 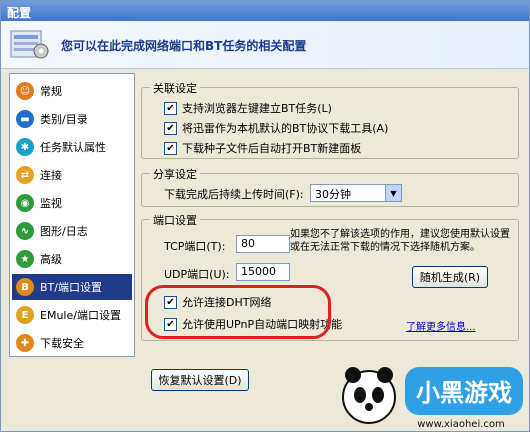 What do you see at coordinates (175, 88) in the screenshot?
I see `association-group-title: 关联设定` at bounding box center [175, 88].